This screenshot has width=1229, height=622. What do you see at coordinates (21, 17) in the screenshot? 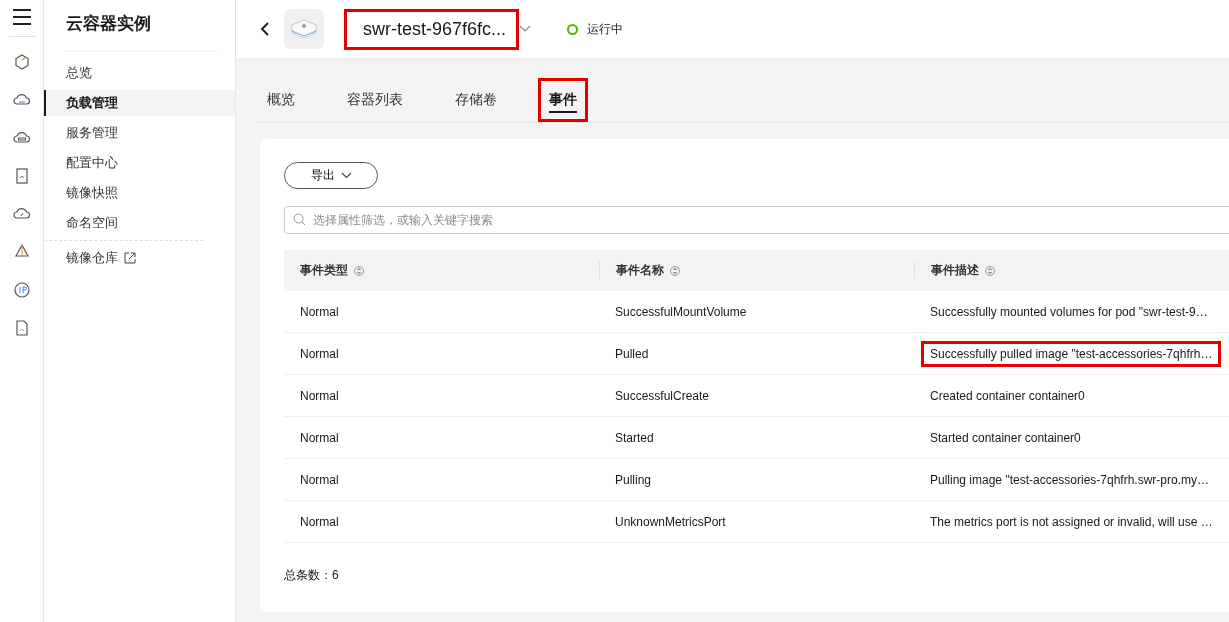
I see `menu-icon` at bounding box center [21, 17].